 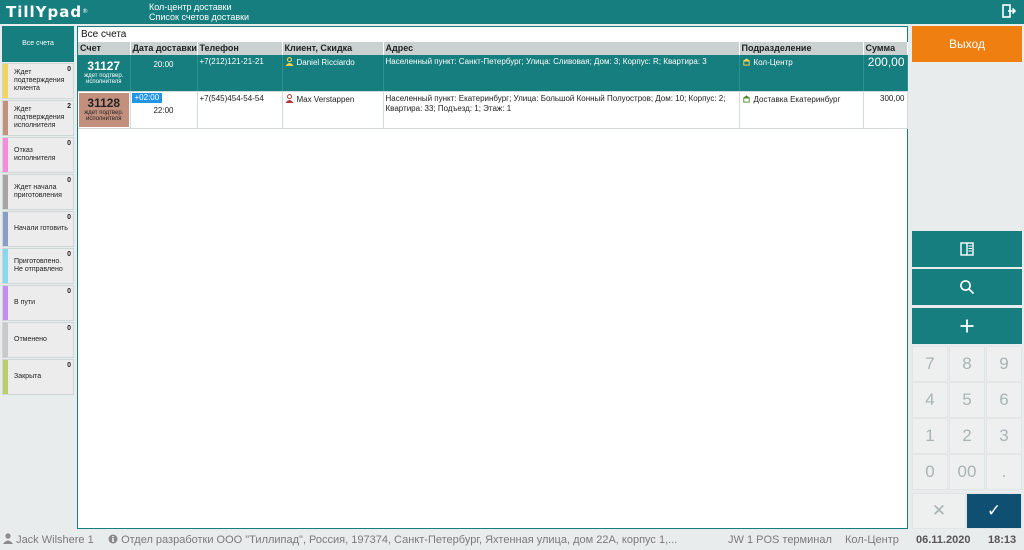 I want to click on client-cell: Max Verstappen, so click(x=333, y=110).